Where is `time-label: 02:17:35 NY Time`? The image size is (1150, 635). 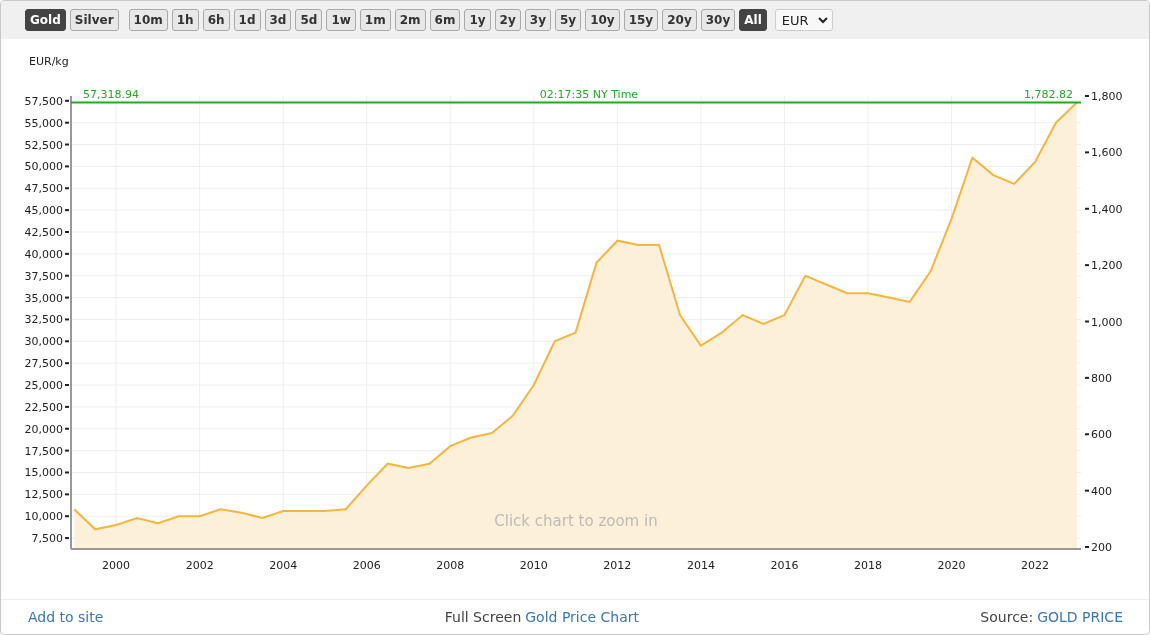 time-label: 02:17:35 NY Time is located at coordinates (589, 95).